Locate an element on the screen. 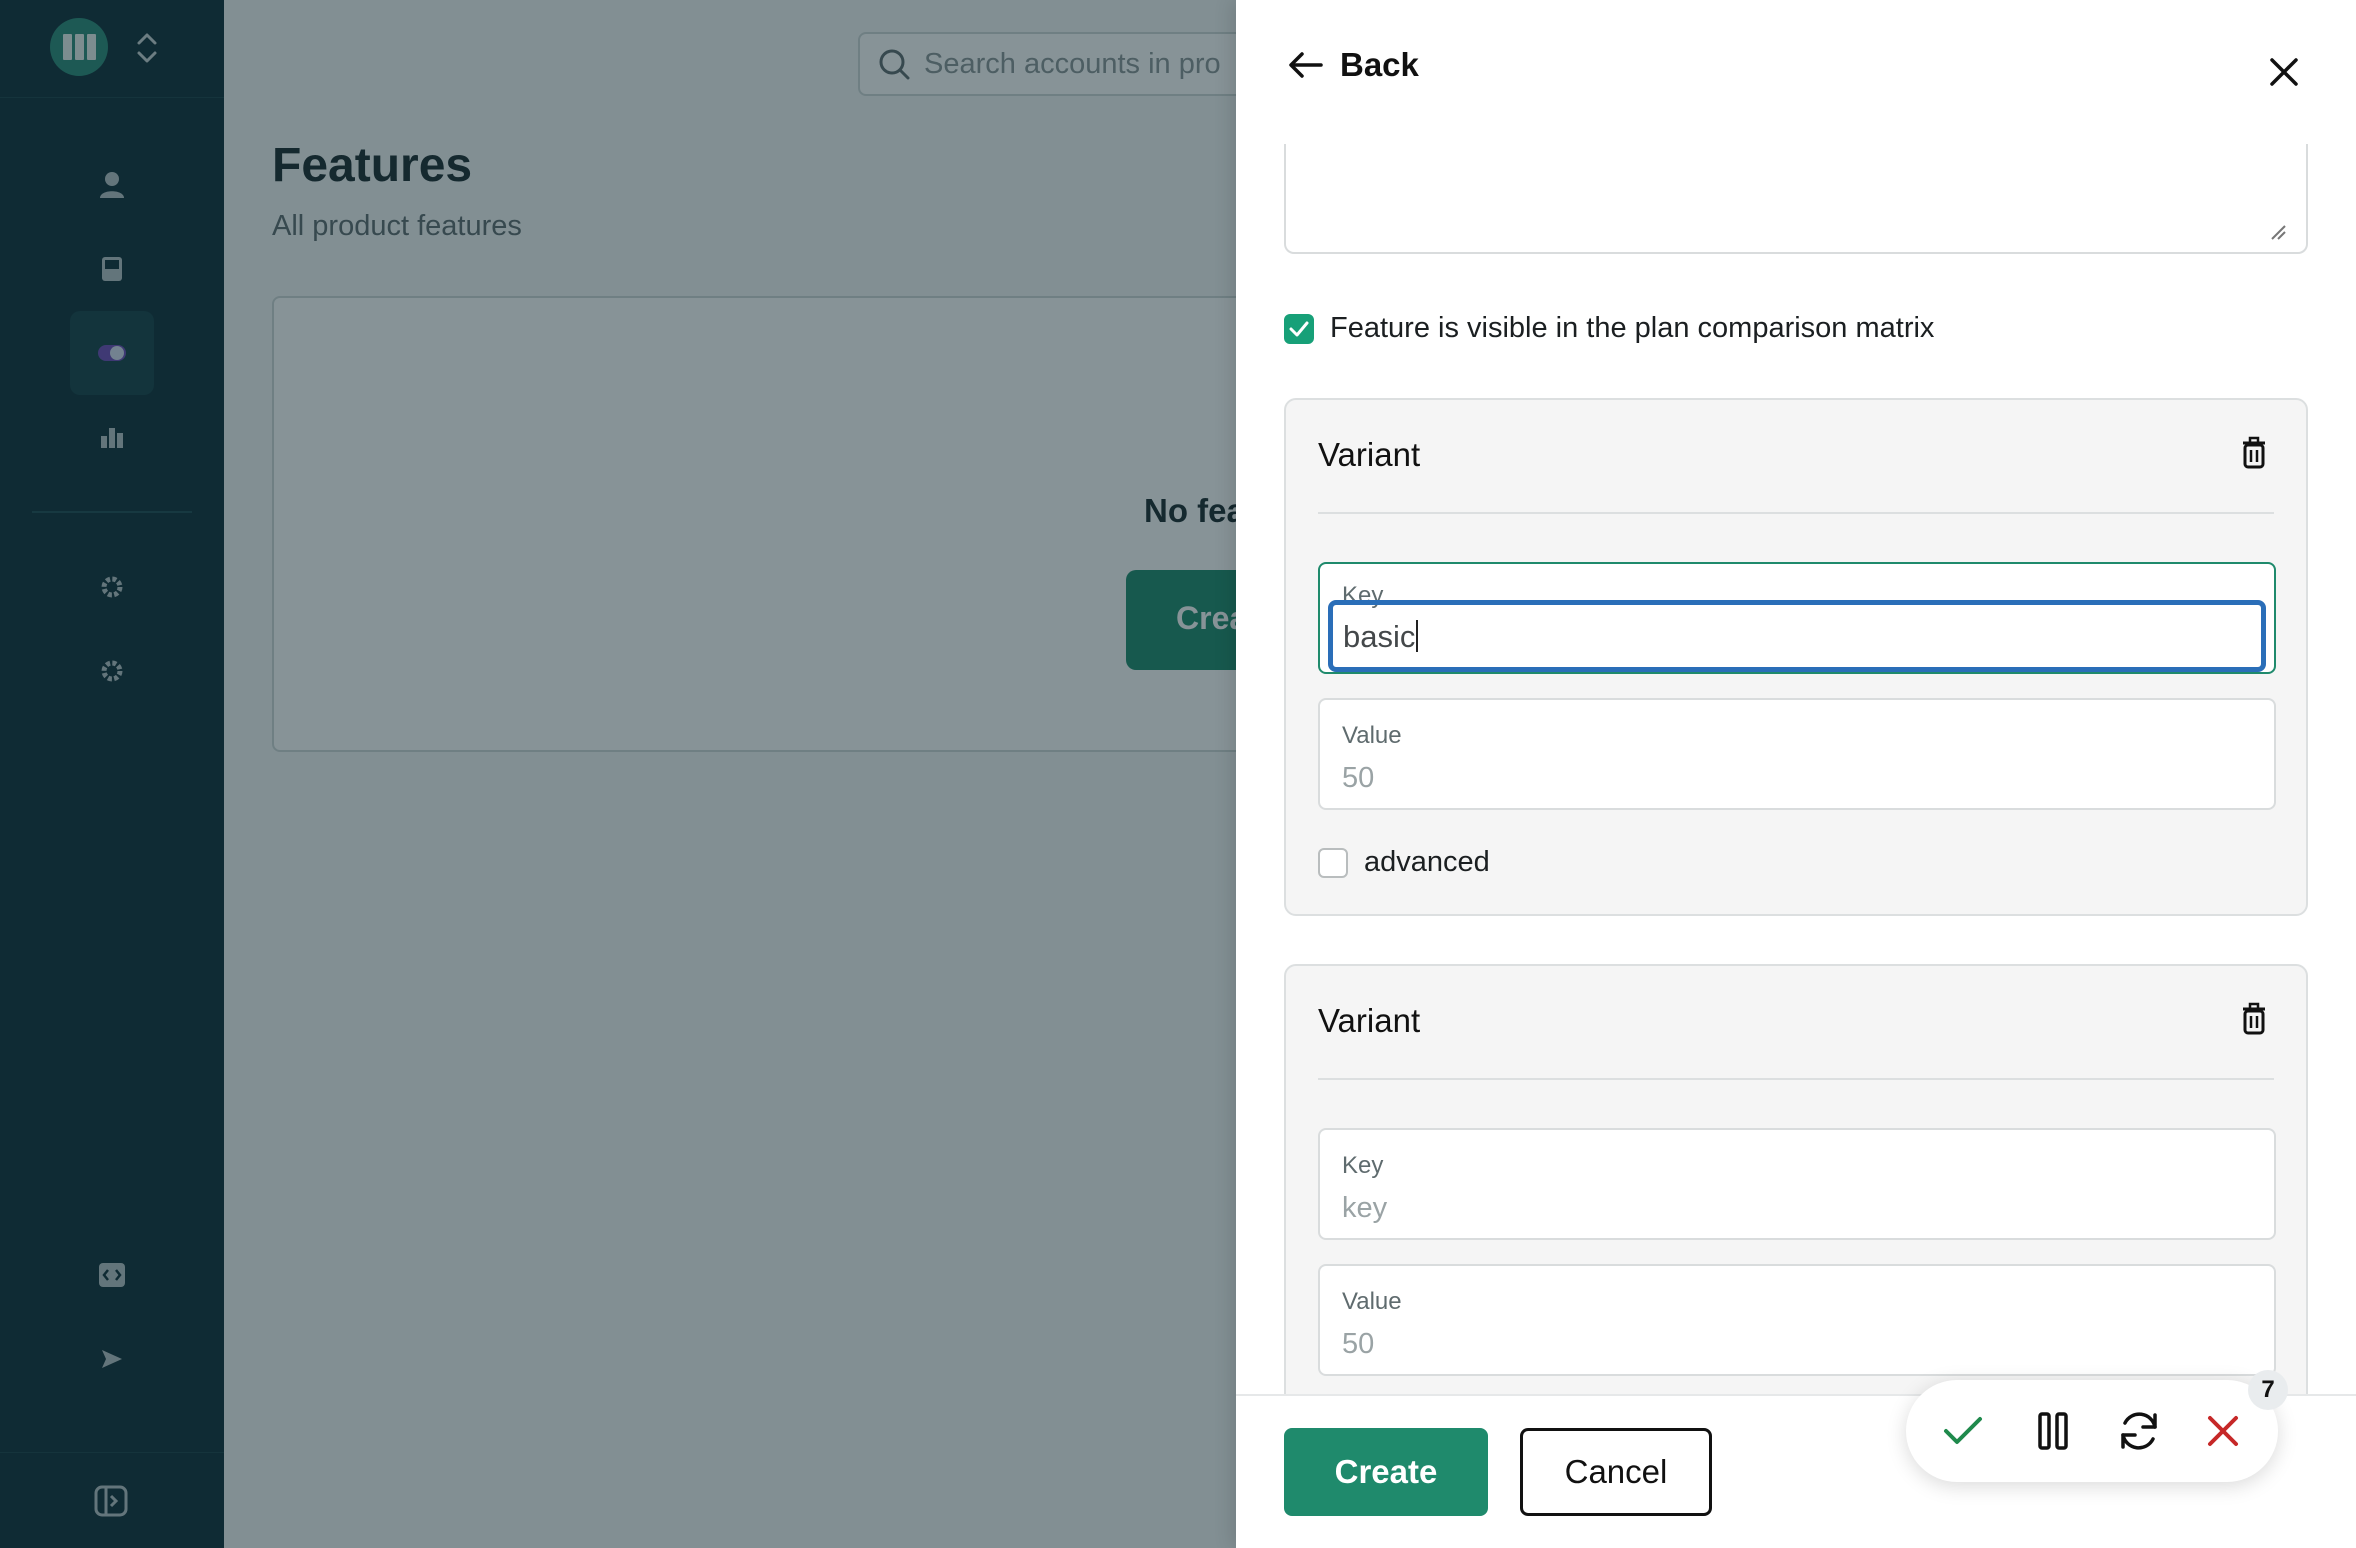 Image resolution: width=2356 pixels, height=1548 pixels. refresh-icon is located at coordinates (2139, 1431).